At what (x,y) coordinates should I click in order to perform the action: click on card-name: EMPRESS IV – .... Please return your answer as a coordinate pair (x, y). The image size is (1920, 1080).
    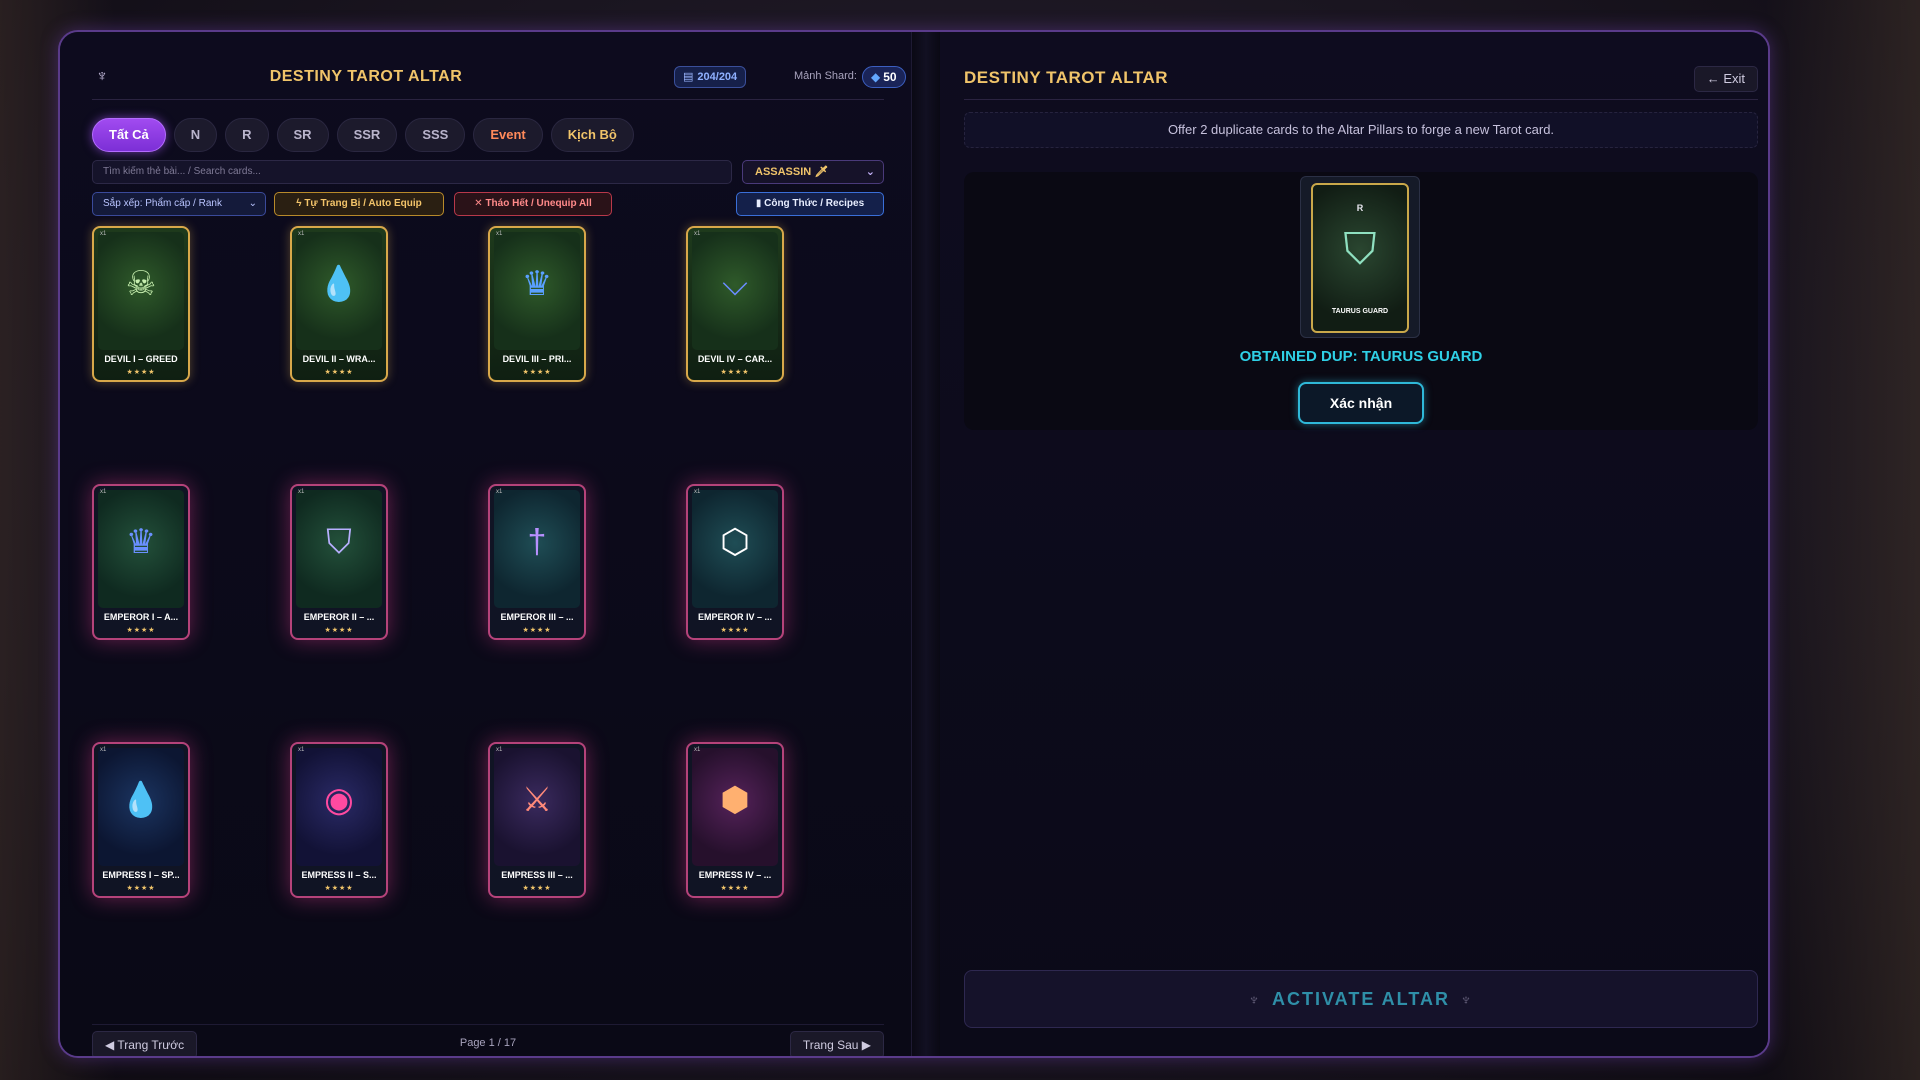
    Looking at the image, I should click on (735, 875).